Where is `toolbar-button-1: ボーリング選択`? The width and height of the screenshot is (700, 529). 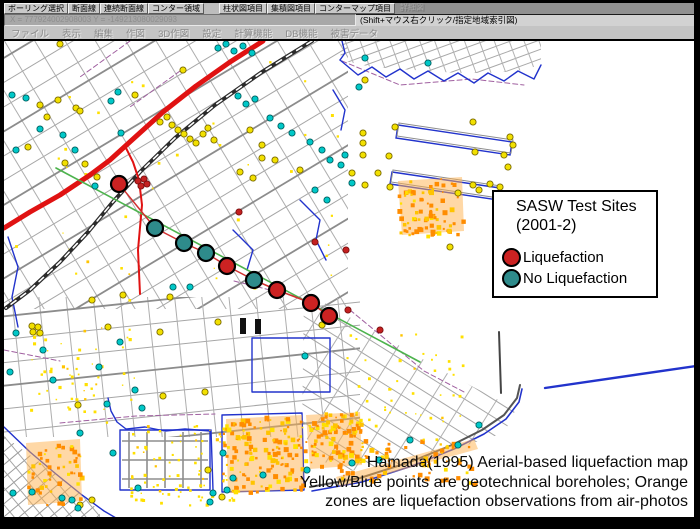
toolbar-button-1: ボーリング選択 is located at coordinates (36, 8).